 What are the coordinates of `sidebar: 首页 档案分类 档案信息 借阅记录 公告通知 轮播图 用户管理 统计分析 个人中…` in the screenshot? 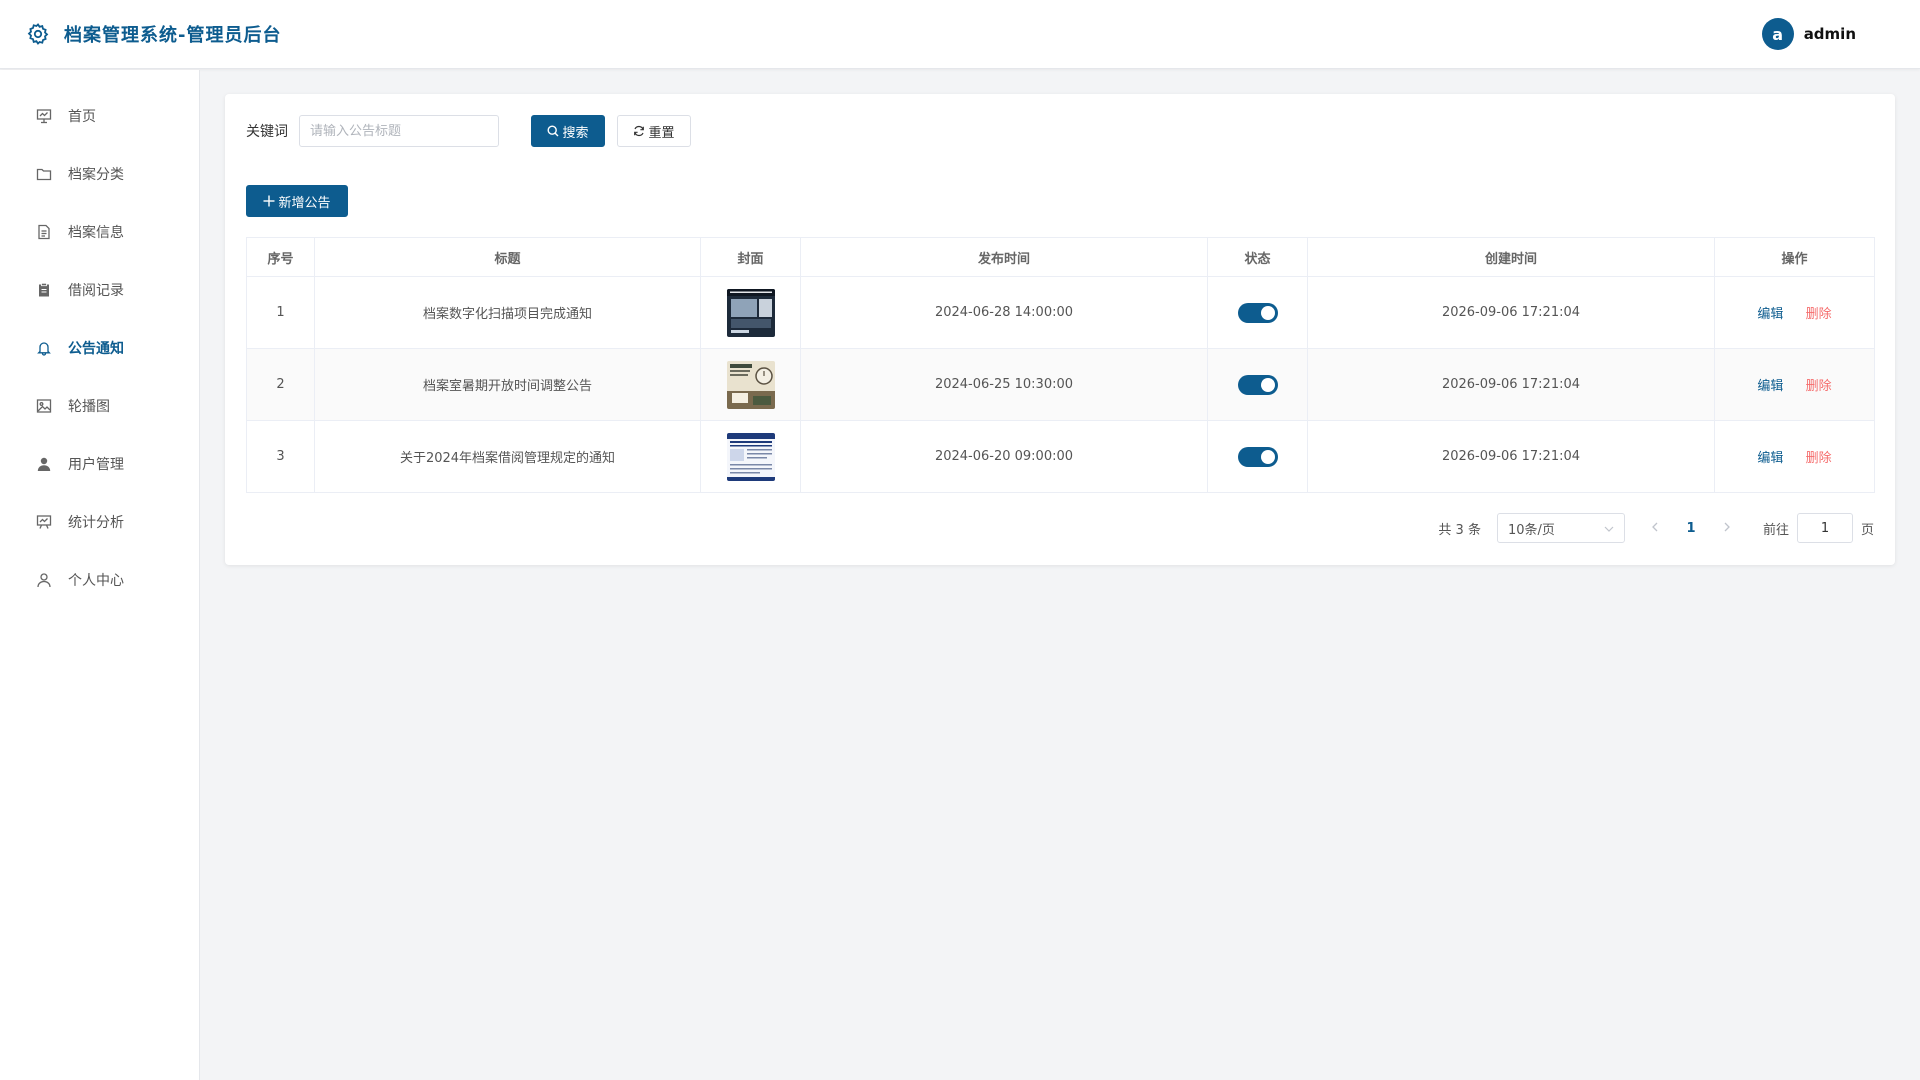 It's located at (100, 575).